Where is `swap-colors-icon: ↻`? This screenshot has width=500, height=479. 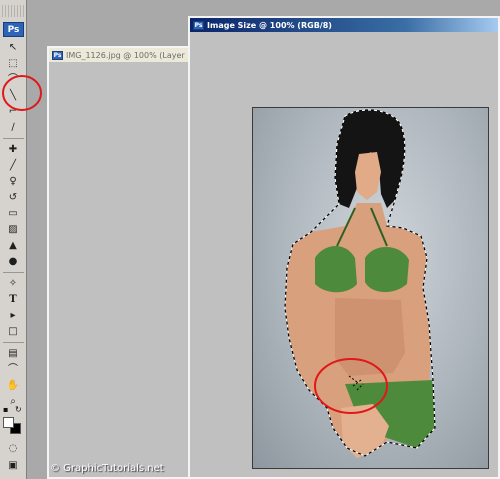
swap-colors-icon: ↻ is located at coordinates (18, 409).